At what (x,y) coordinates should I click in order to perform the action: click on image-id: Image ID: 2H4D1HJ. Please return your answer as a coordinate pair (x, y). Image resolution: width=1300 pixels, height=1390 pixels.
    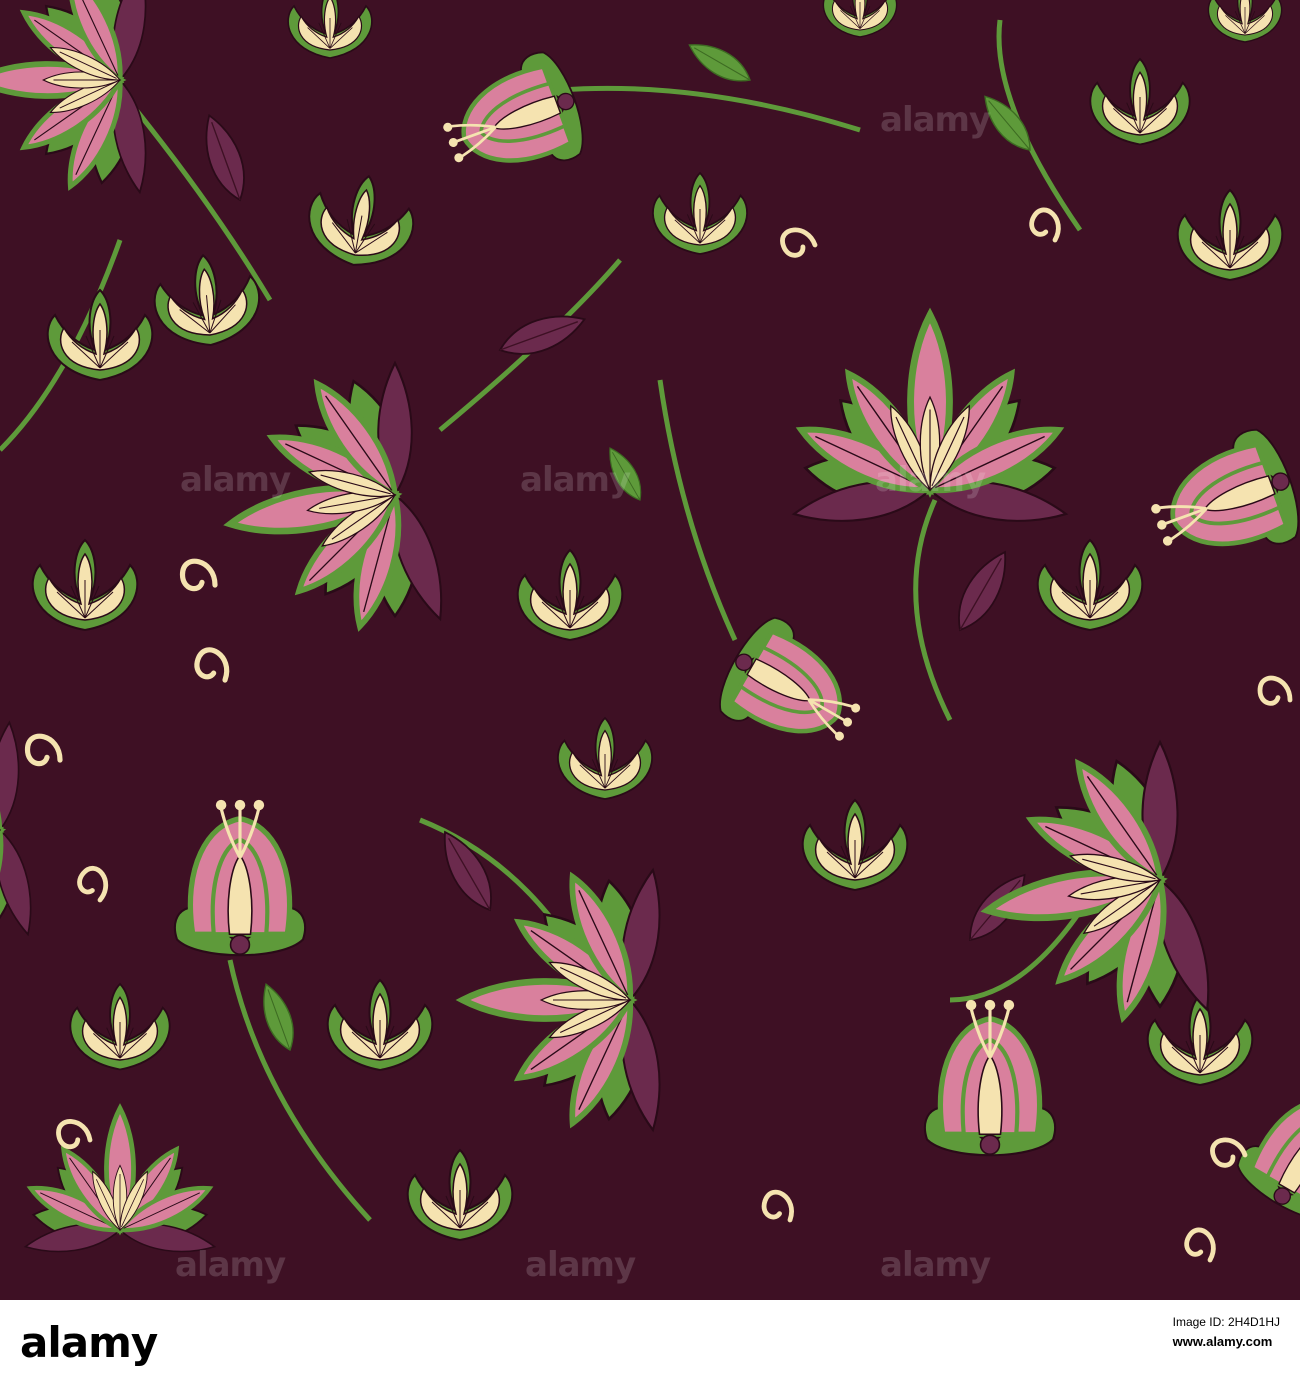
    Looking at the image, I should click on (1226, 1322).